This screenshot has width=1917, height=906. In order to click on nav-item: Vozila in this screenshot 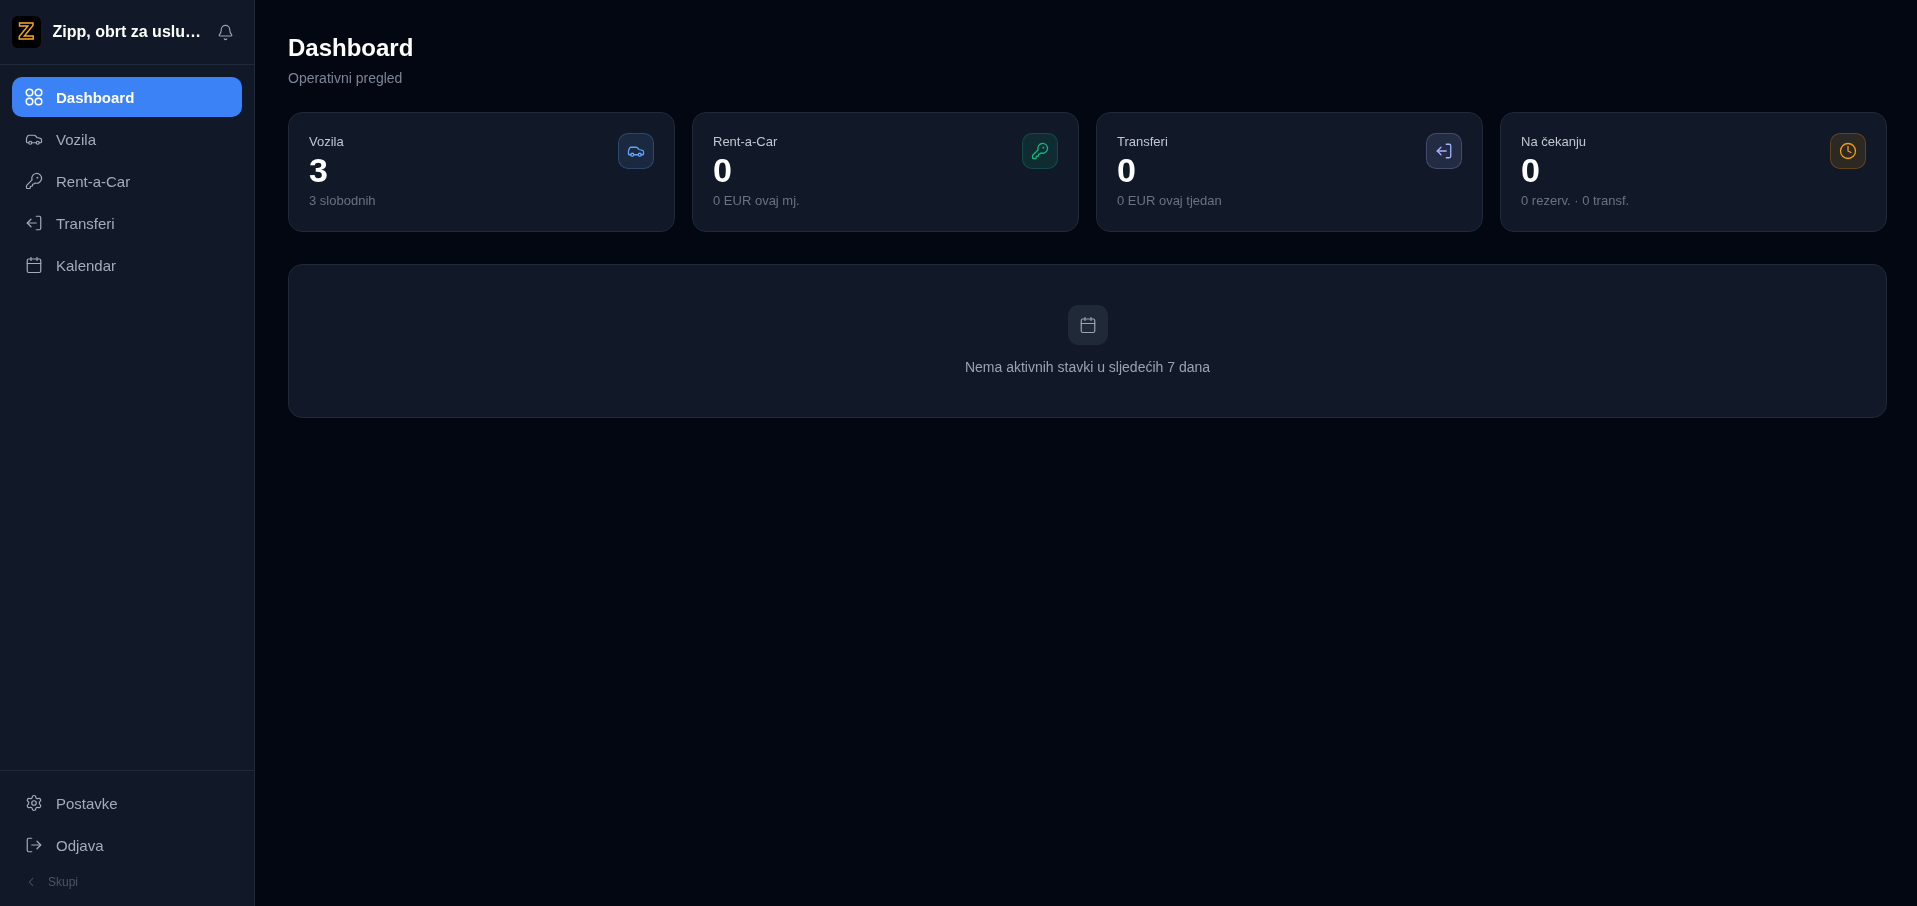, I will do `click(127, 139)`.